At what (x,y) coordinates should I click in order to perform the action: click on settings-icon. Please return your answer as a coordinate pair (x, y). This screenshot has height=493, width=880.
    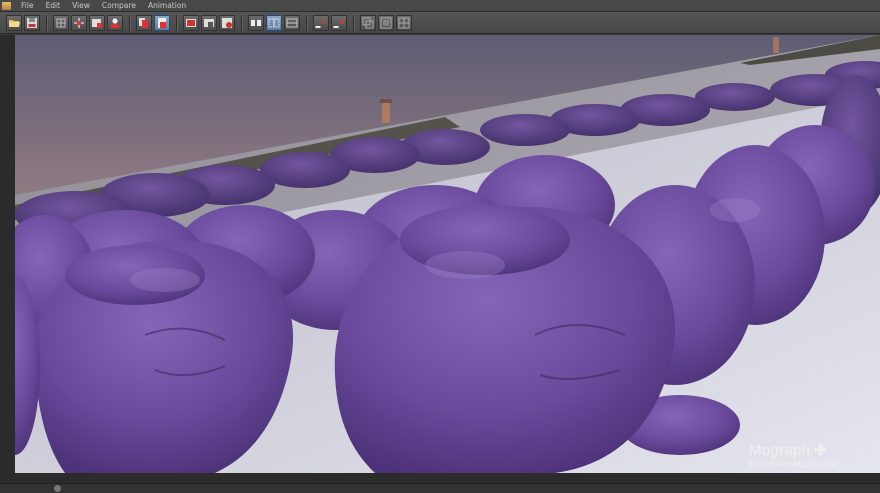
    Looking at the image, I should click on (404, 22).